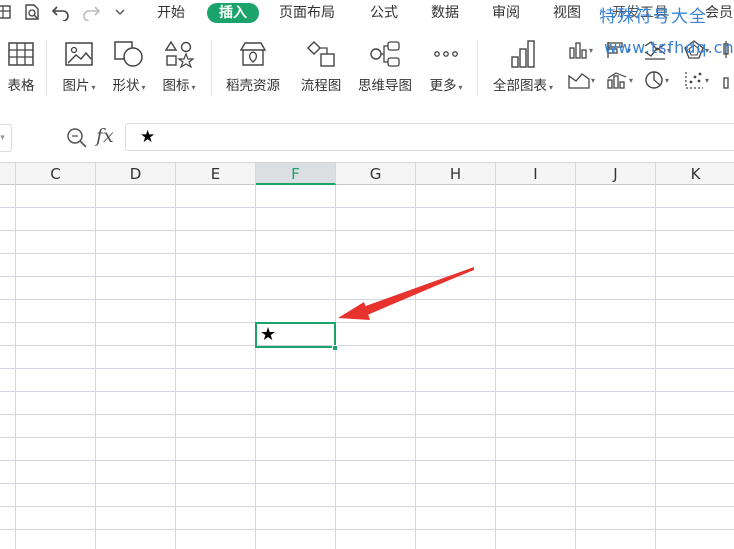 This screenshot has height=549, width=734. Describe the element at coordinates (268, 334) in the screenshot. I see `selected-cell-value: ★` at that location.